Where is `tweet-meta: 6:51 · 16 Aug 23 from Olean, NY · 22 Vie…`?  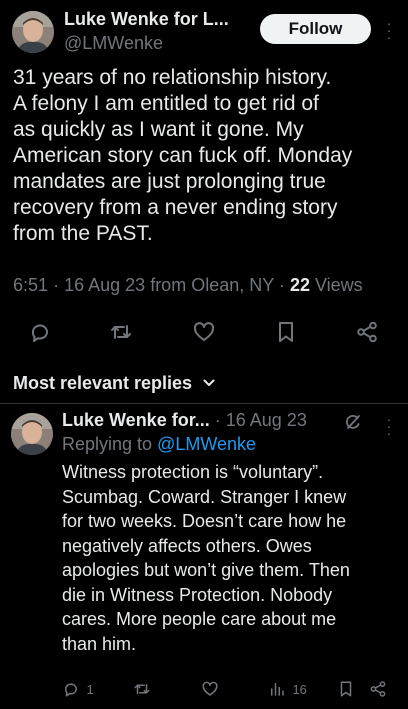 tweet-meta: 6:51 · 16 Aug 23 from Olean, NY · 22 Vie… is located at coordinates (208, 285).